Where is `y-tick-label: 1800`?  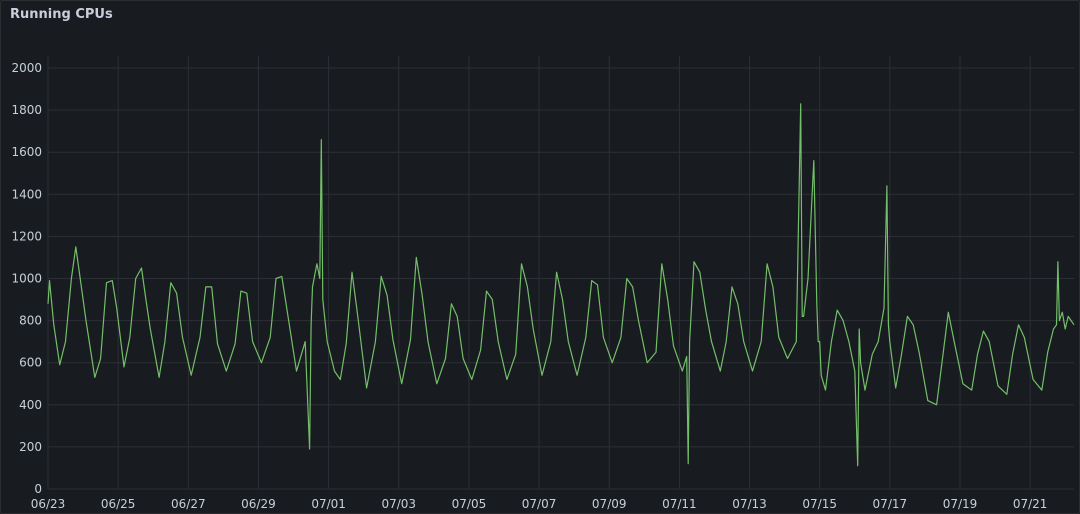 y-tick-label: 1800 is located at coordinates (26, 110).